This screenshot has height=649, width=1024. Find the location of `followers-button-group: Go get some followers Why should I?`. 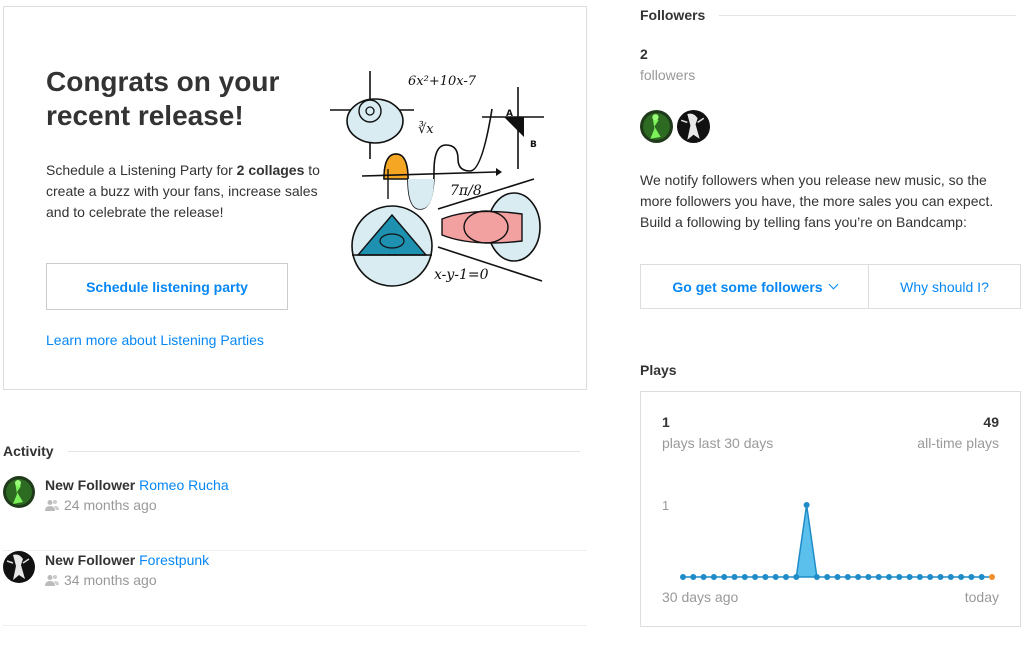

followers-button-group: Go get some followers Why should I? is located at coordinates (830, 286).